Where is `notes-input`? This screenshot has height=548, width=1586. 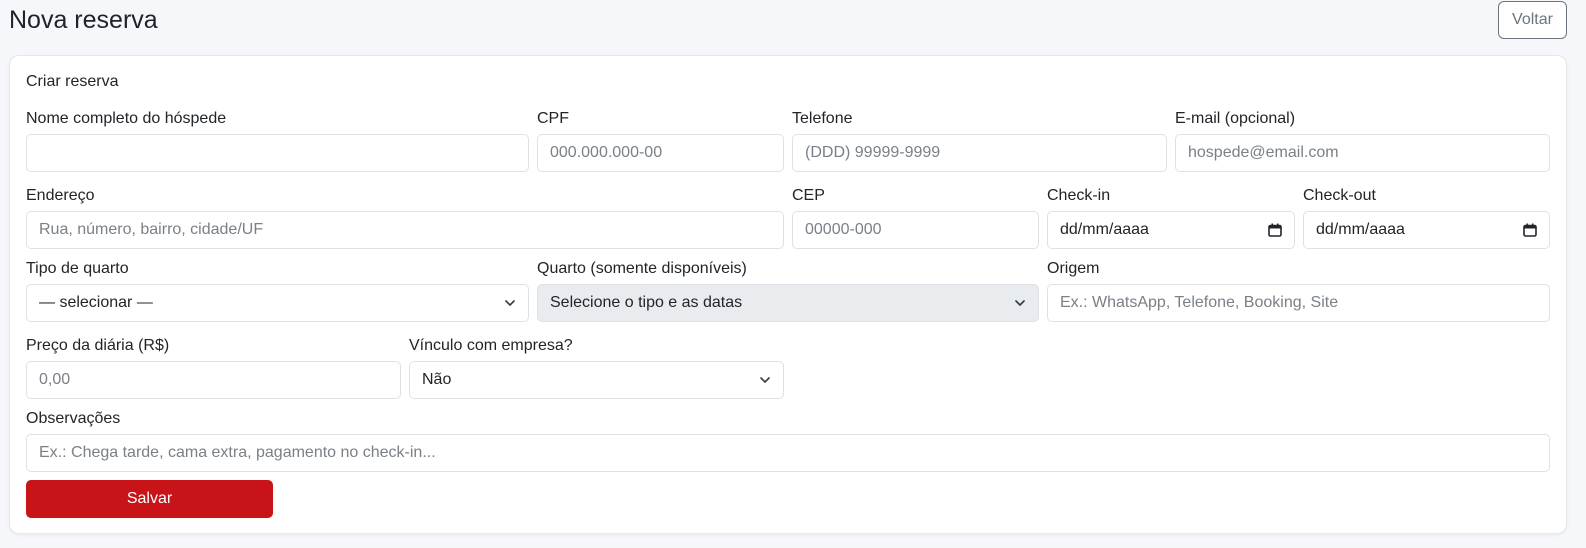
notes-input is located at coordinates (788, 453).